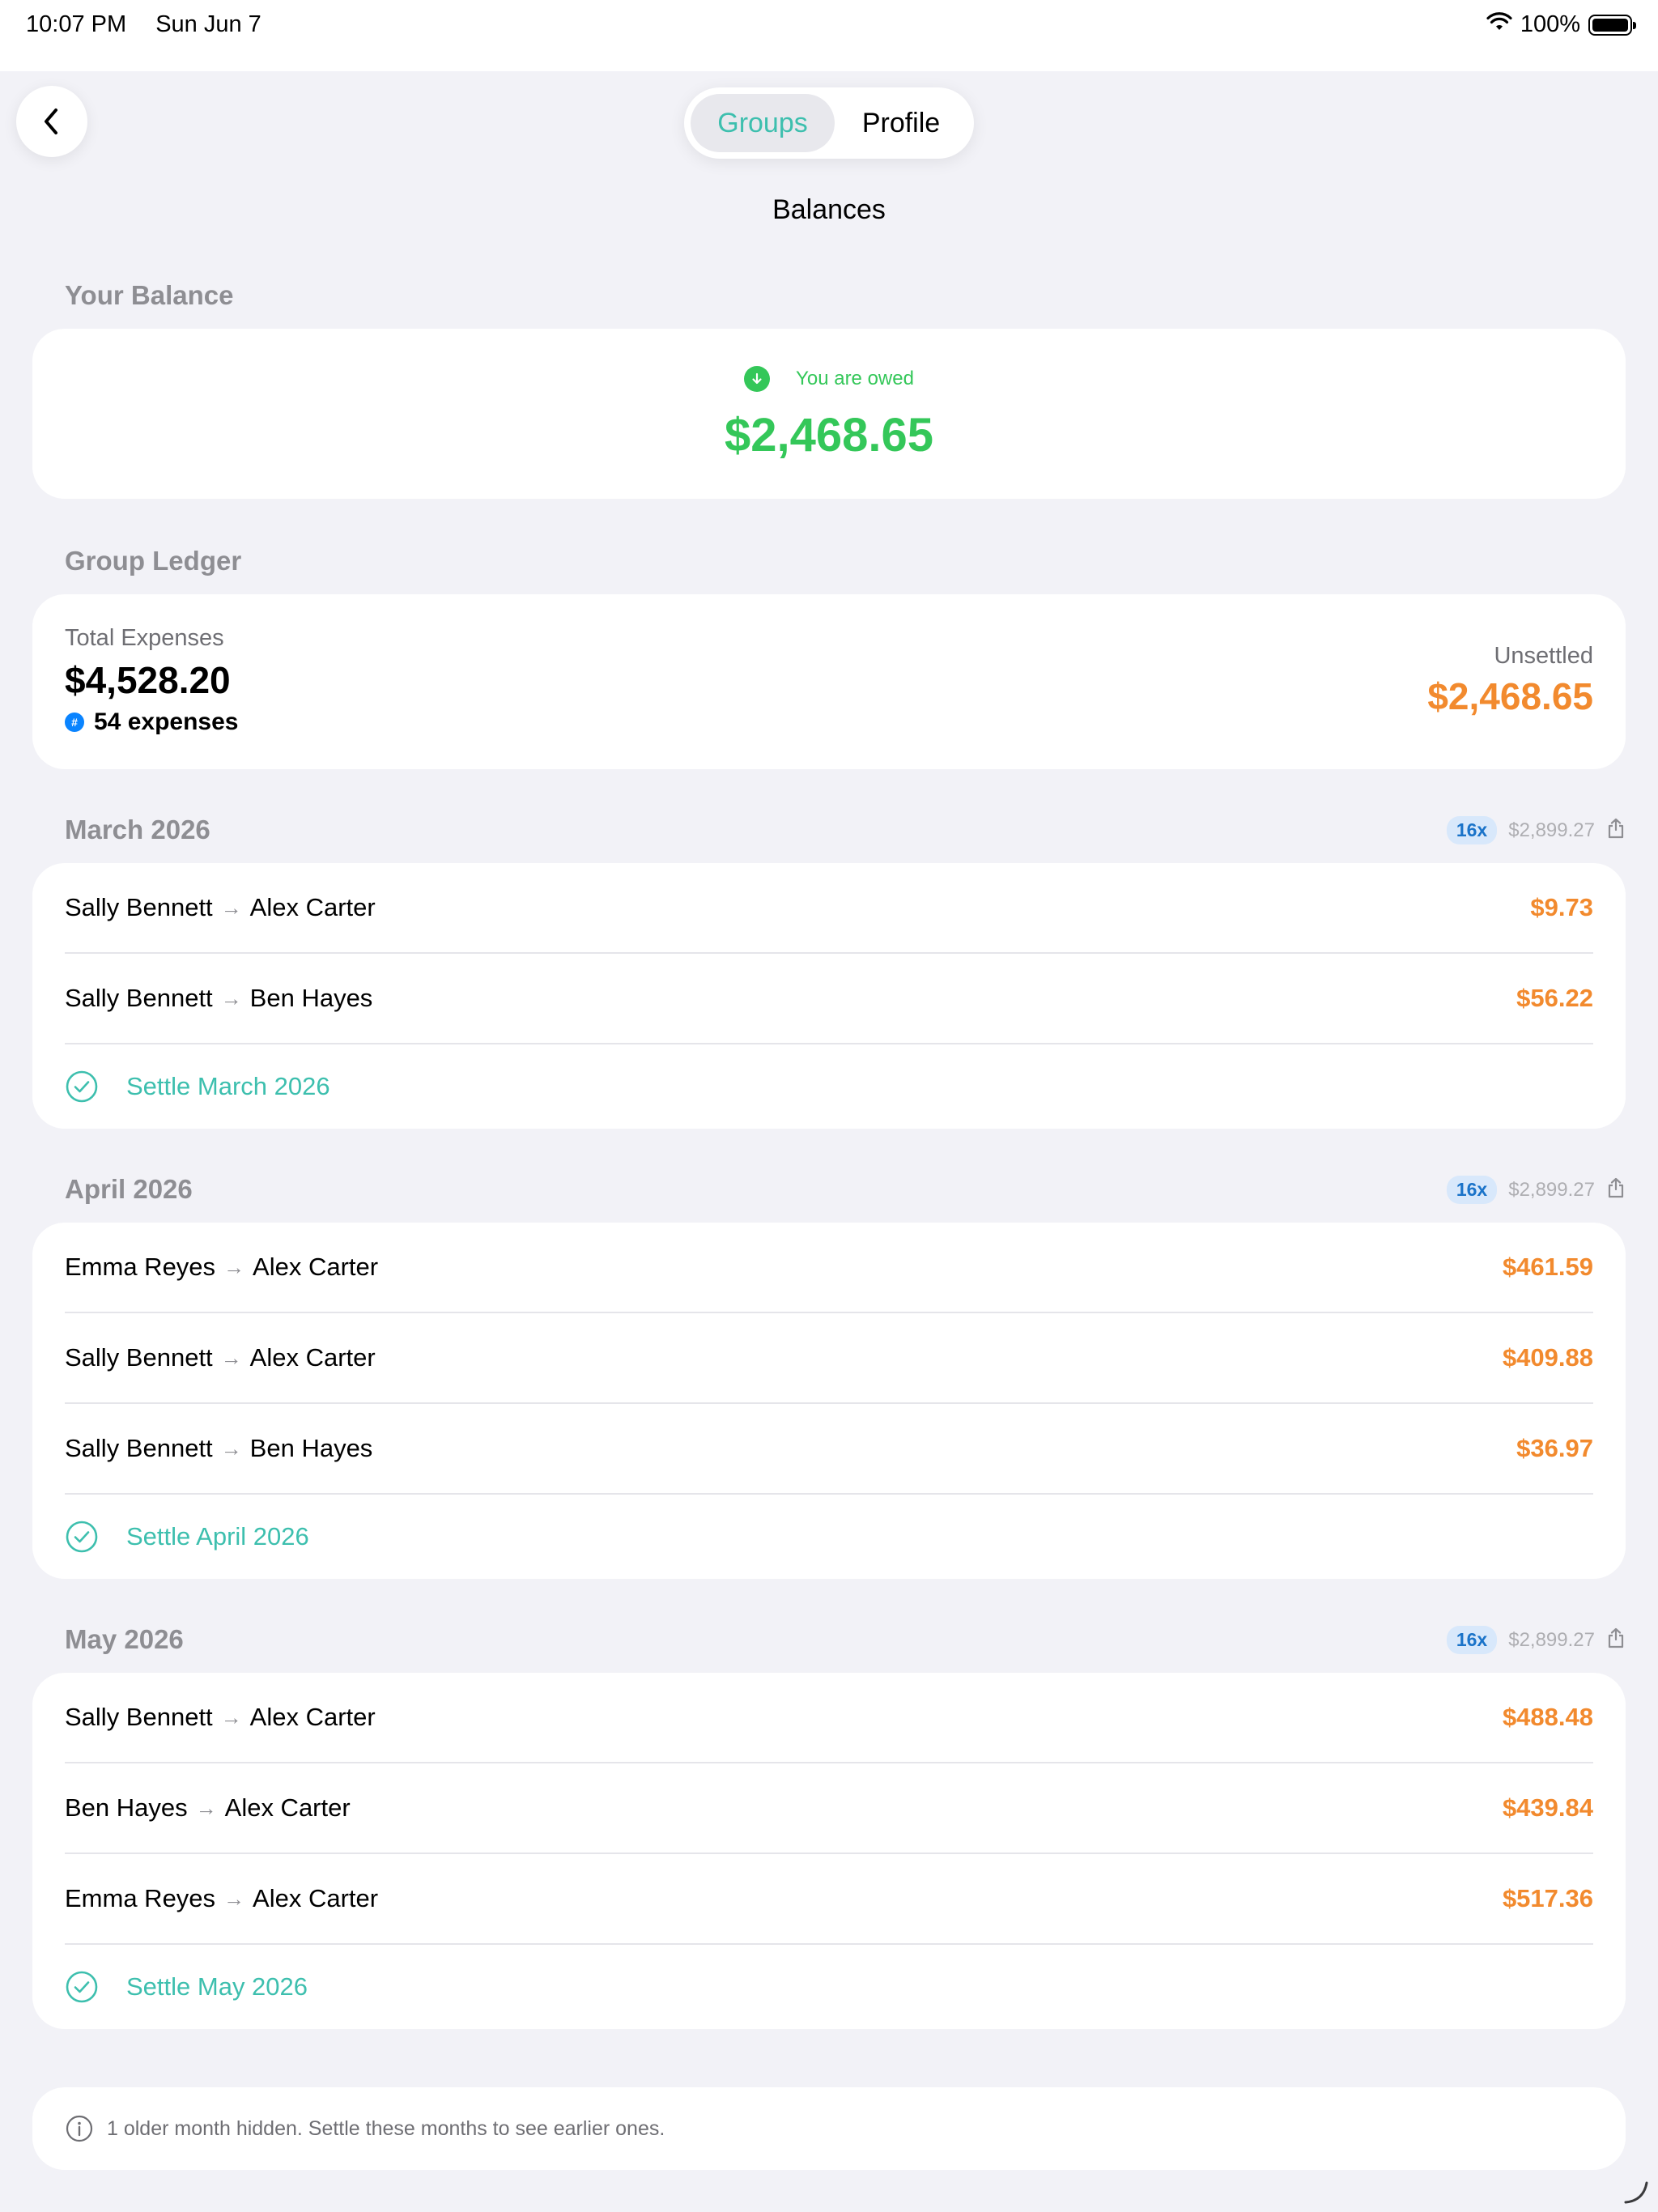 This screenshot has height=2212, width=1658. Describe the element at coordinates (757, 379) in the screenshot. I see `arrow-down-circle-icon` at that location.